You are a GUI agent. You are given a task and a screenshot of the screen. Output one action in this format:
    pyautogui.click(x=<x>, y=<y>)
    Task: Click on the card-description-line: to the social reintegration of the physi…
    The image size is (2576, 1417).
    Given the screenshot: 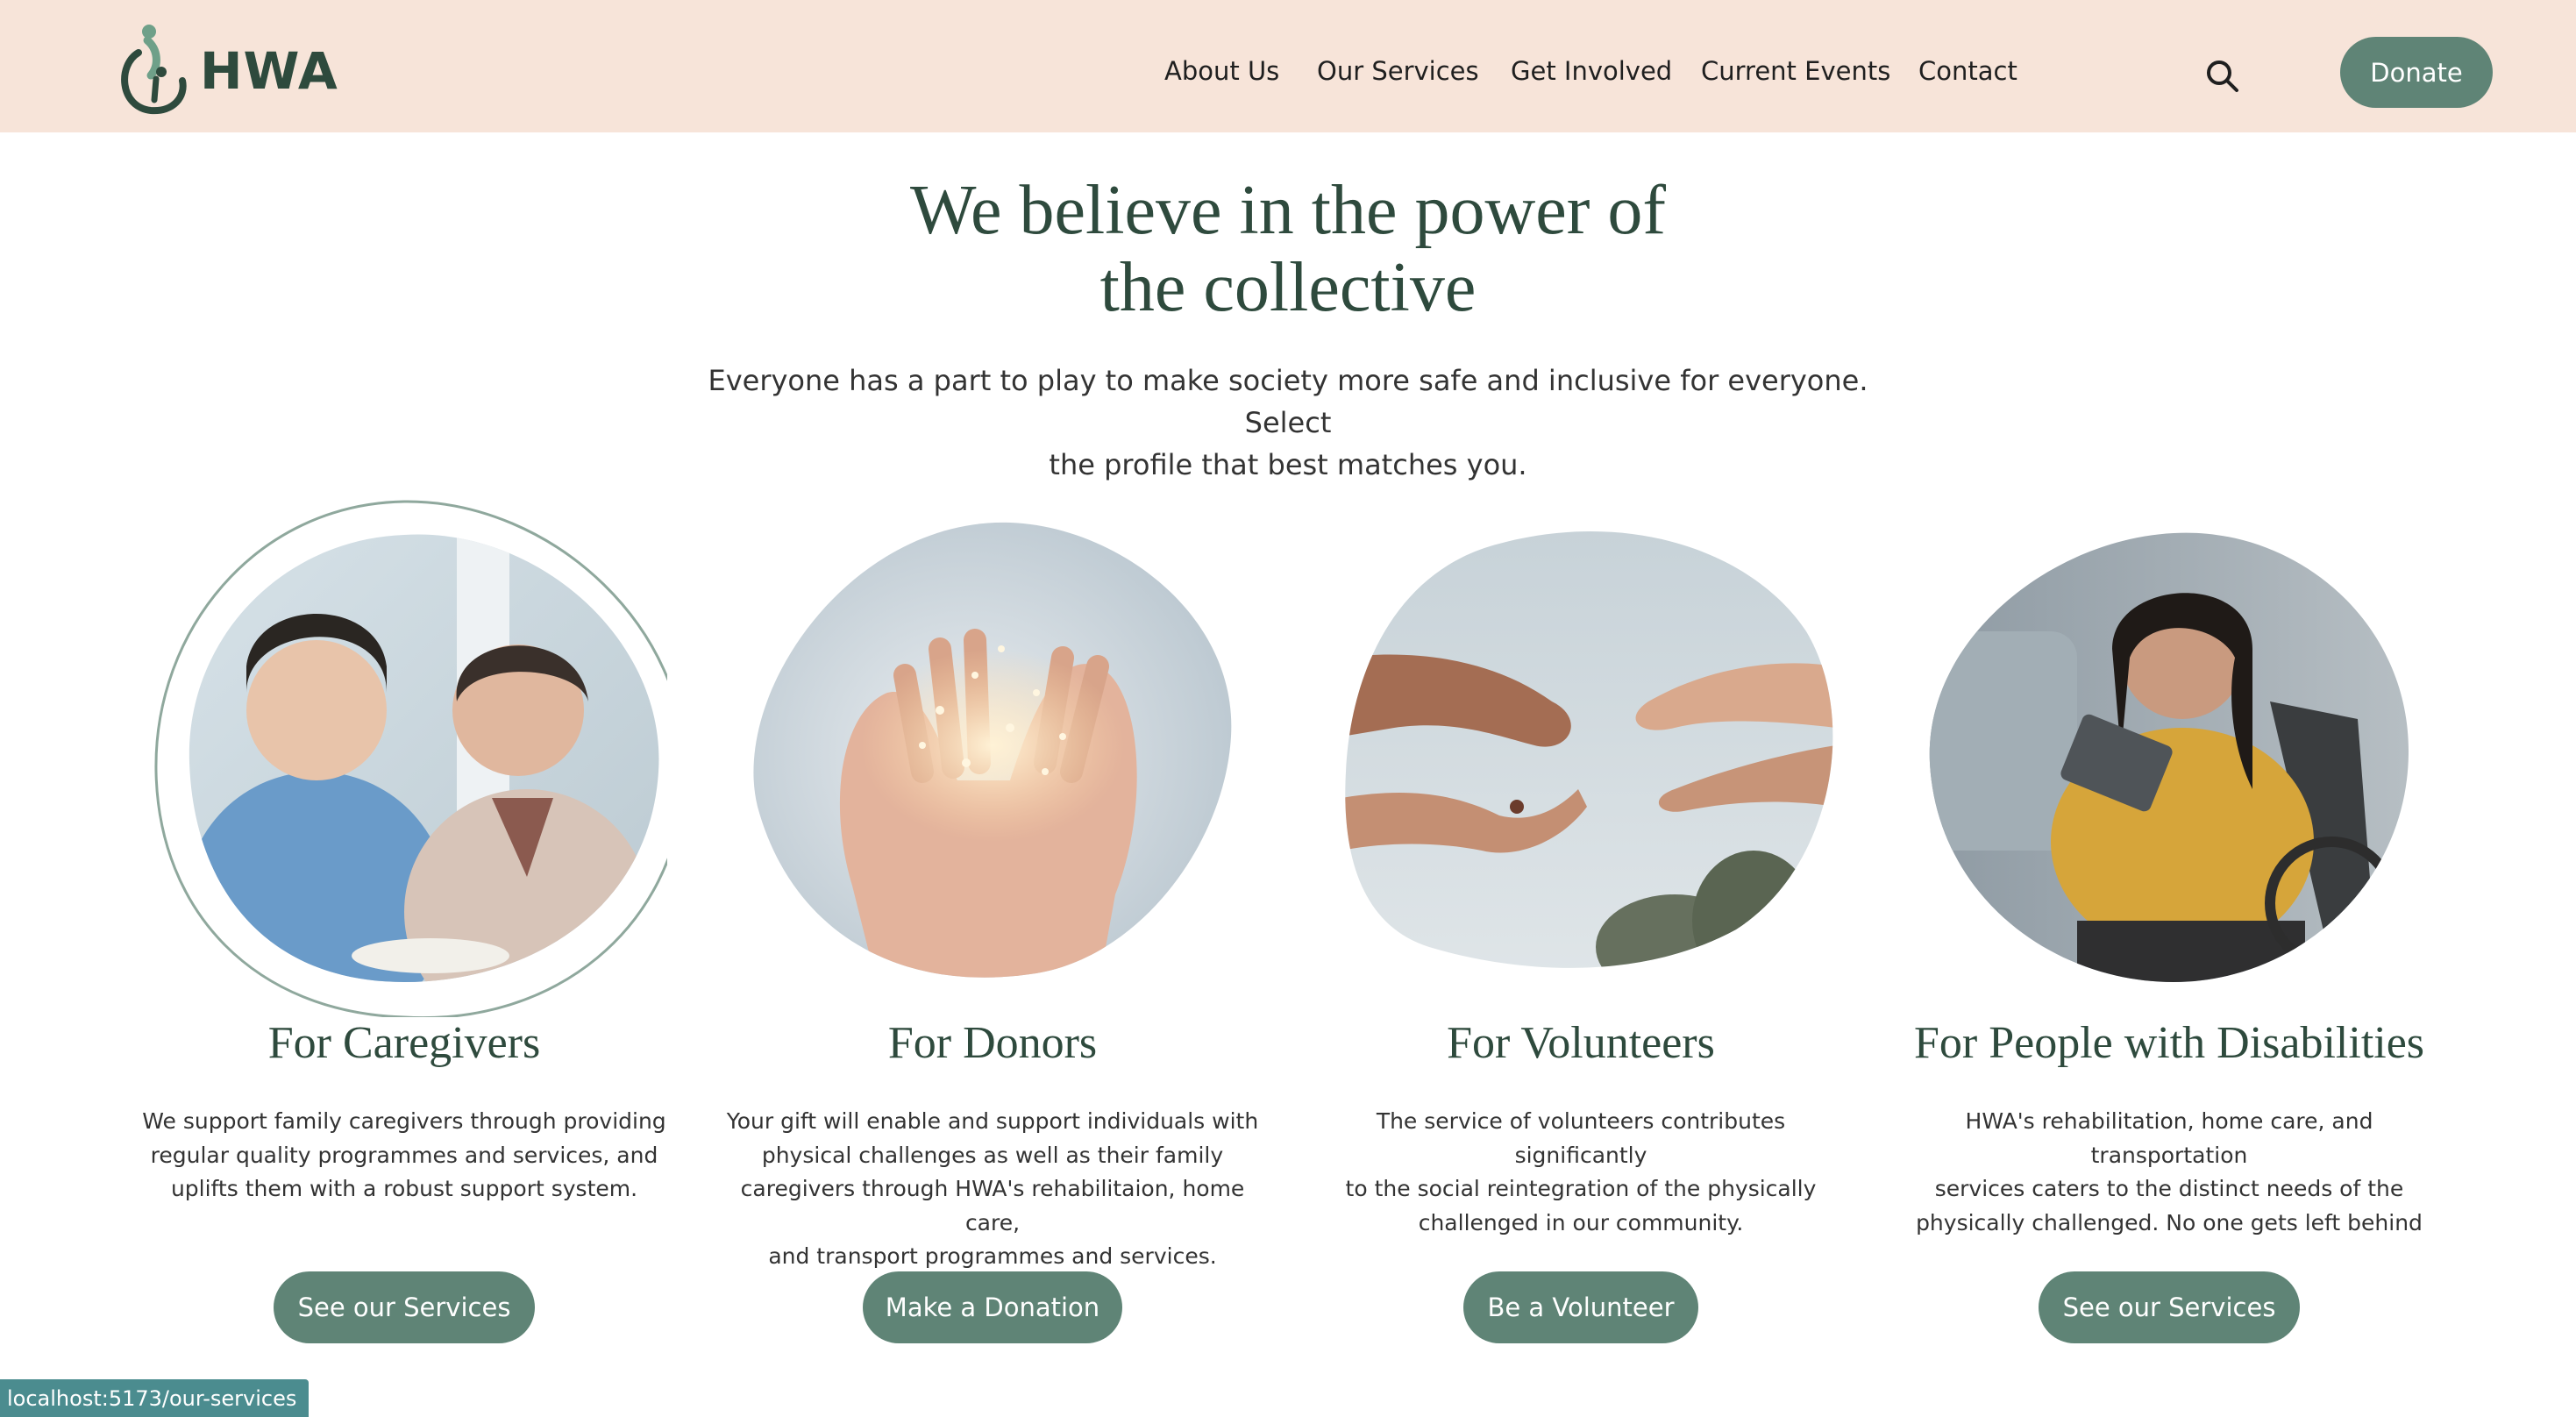 What is the action you would take?
    pyautogui.click(x=1581, y=1188)
    